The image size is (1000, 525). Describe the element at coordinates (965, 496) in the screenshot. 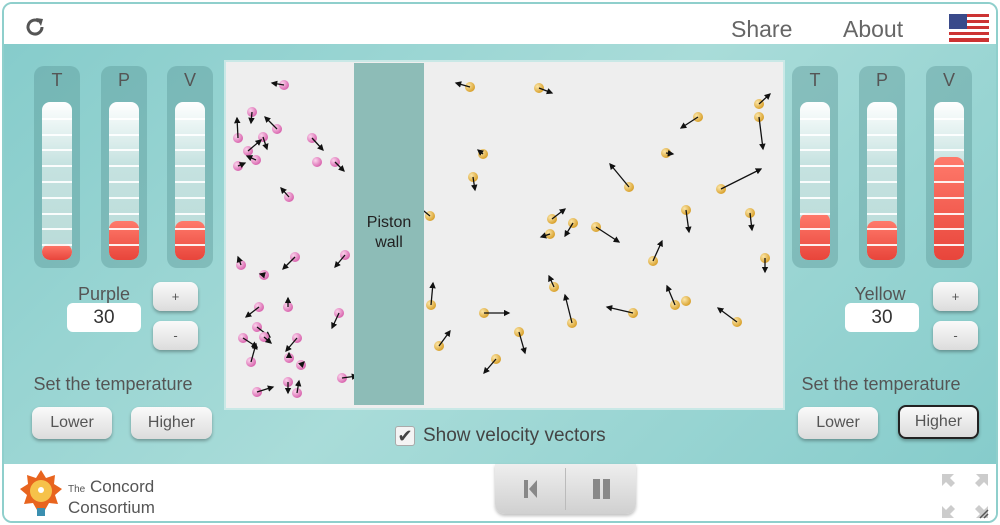

I see `fullscreen-icon` at that location.